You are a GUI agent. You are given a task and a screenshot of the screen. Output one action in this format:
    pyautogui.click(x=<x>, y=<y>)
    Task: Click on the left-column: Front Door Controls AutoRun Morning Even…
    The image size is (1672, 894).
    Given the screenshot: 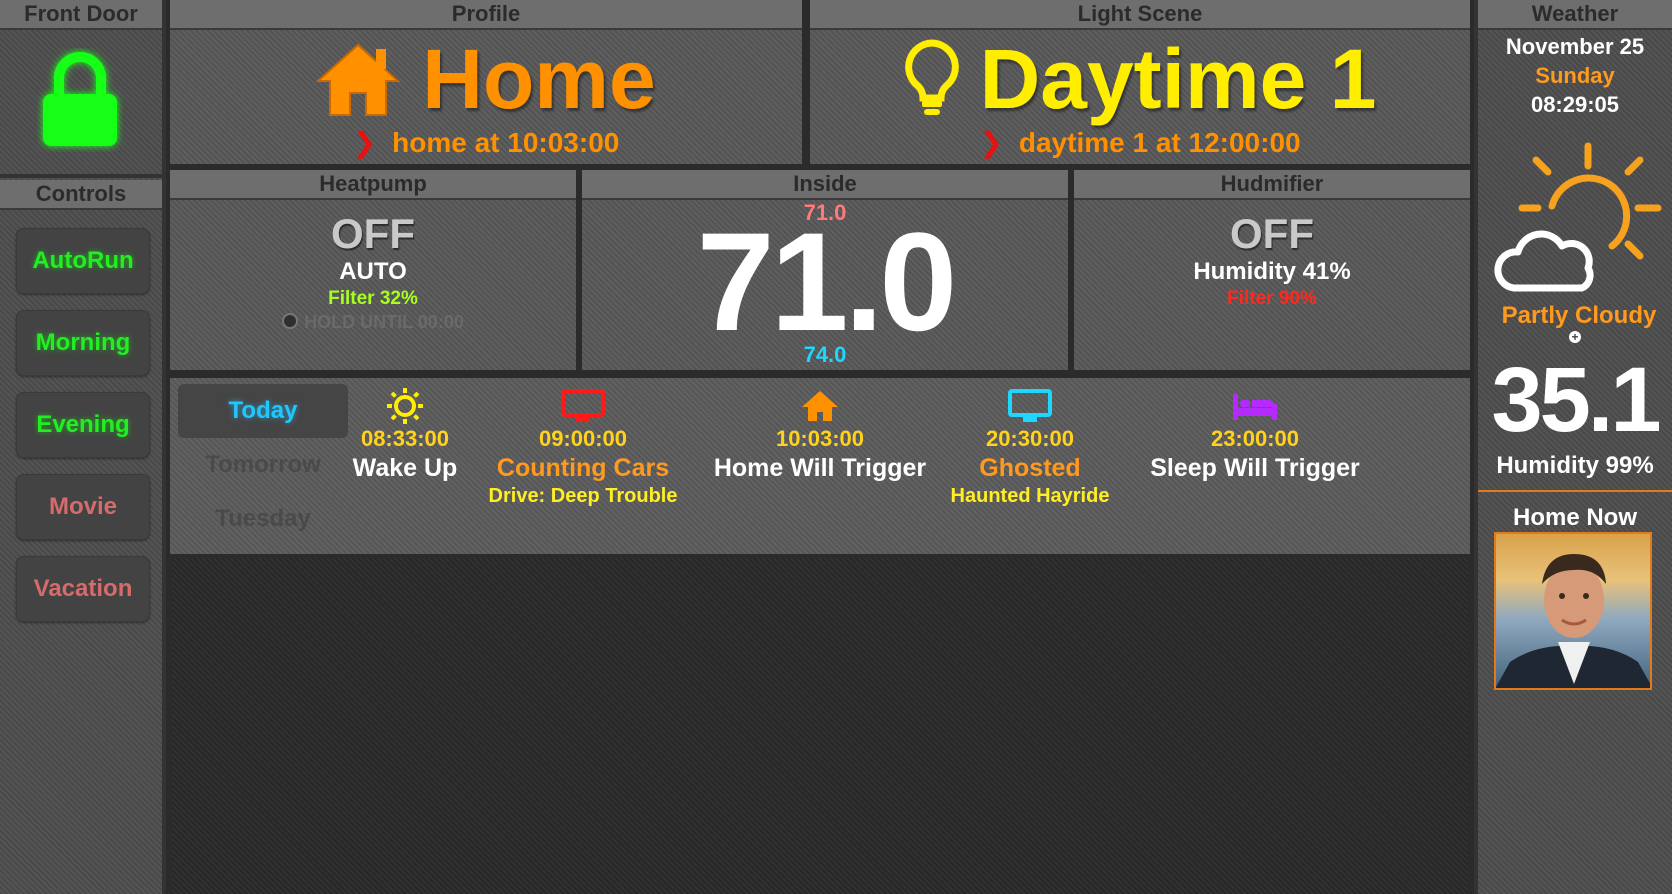 What is the action you would take?
    pyautogui.click(x=83, y=447)
    